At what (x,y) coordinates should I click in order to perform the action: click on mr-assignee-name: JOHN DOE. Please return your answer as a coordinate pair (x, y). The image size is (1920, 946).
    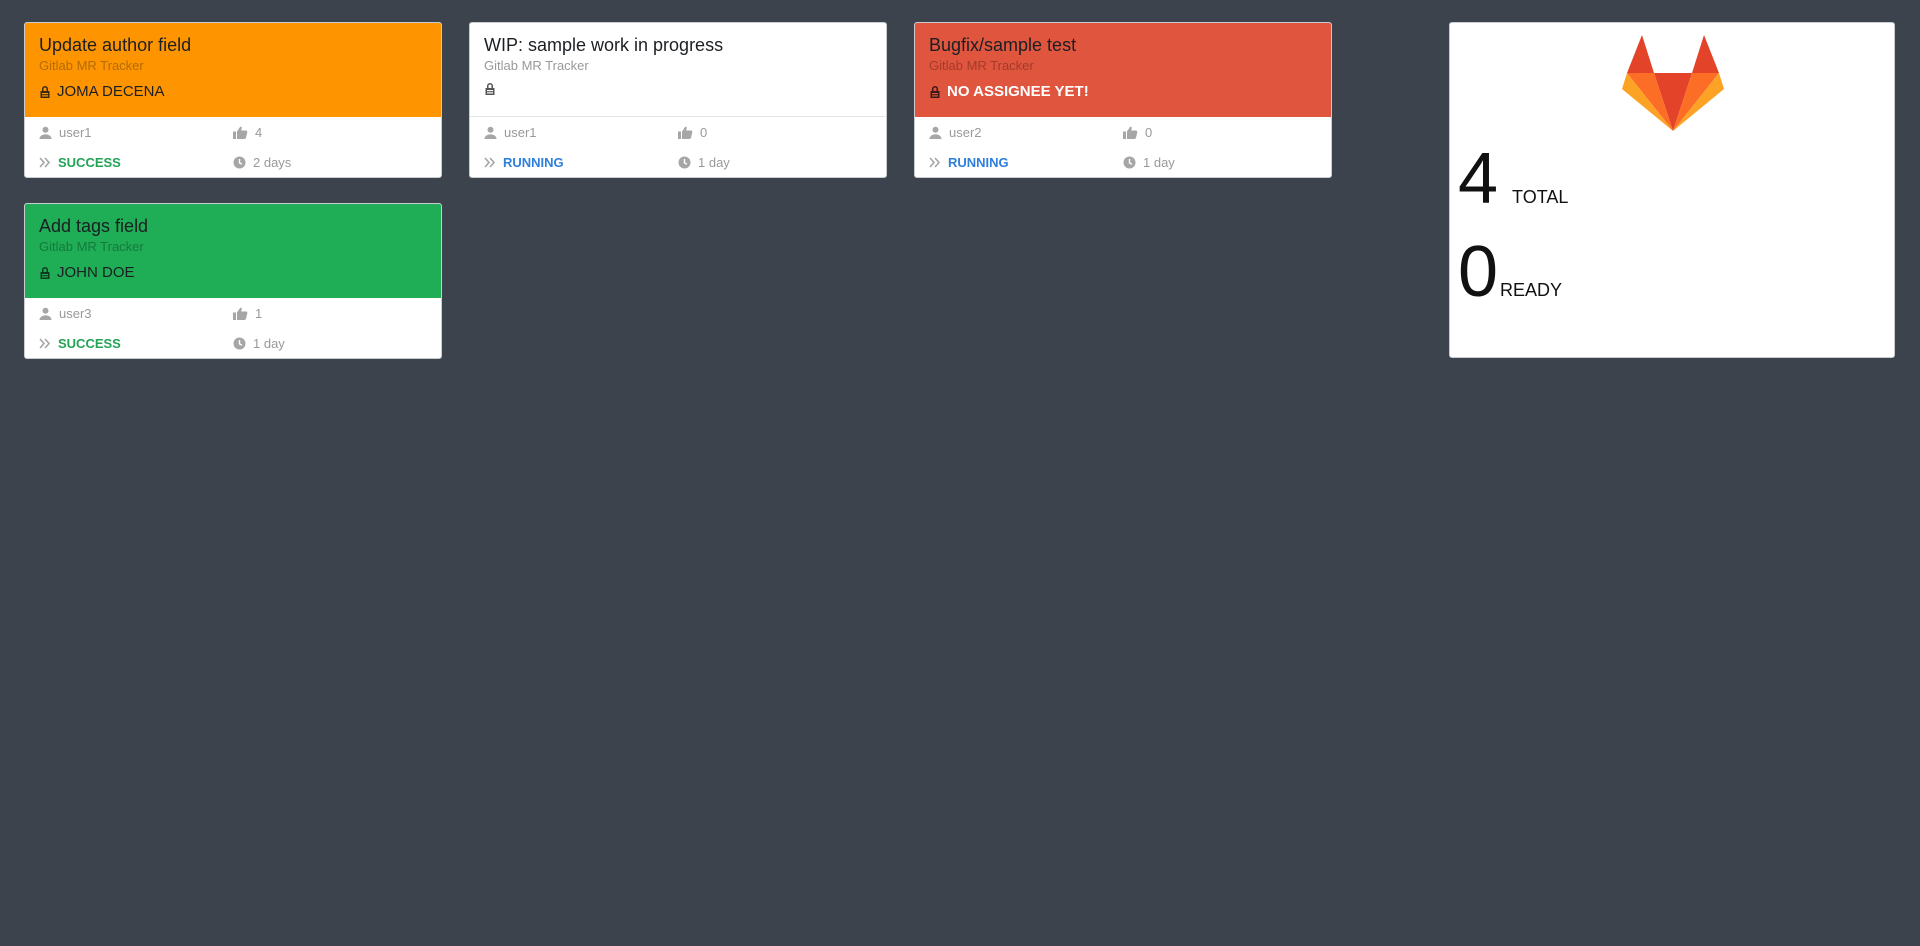
    Looking at the image, I should click on (96, 272).